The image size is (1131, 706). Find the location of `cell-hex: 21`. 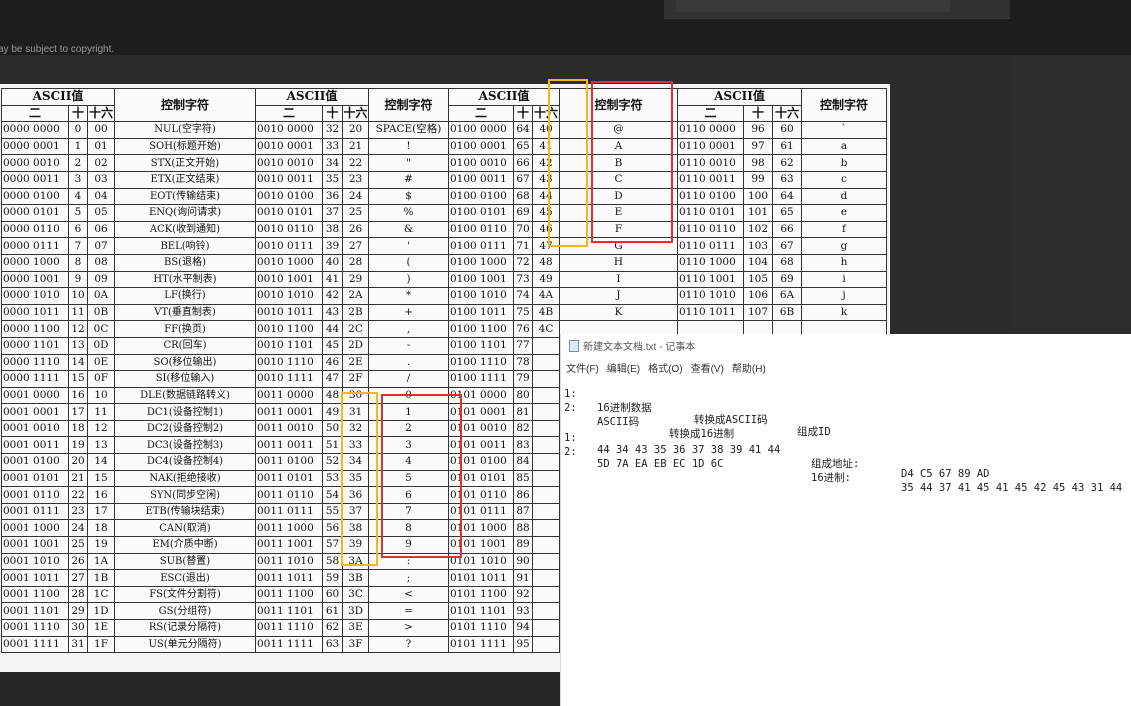

cell-hex: 21 is located at coordinates (355, 146).